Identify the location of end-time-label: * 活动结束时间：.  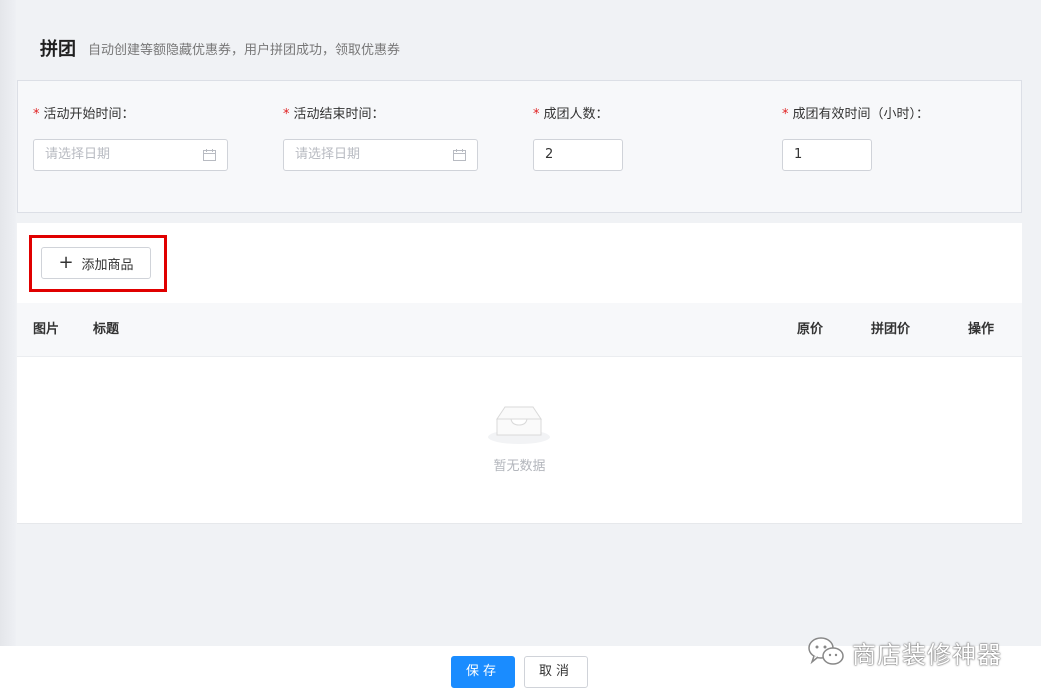
(334, 114).